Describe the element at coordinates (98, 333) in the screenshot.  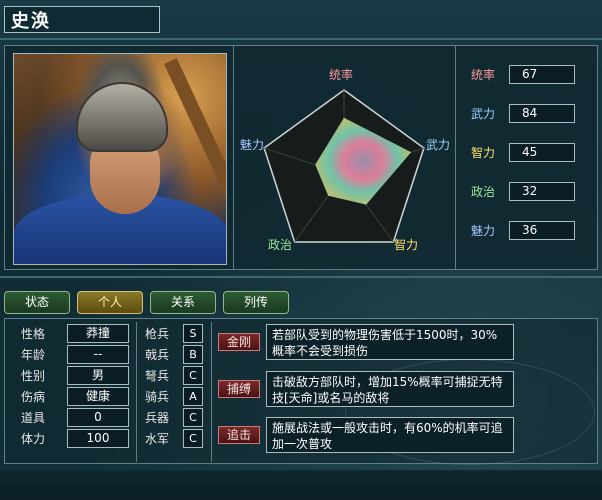
I see `info-value: 莽撞` at that location.